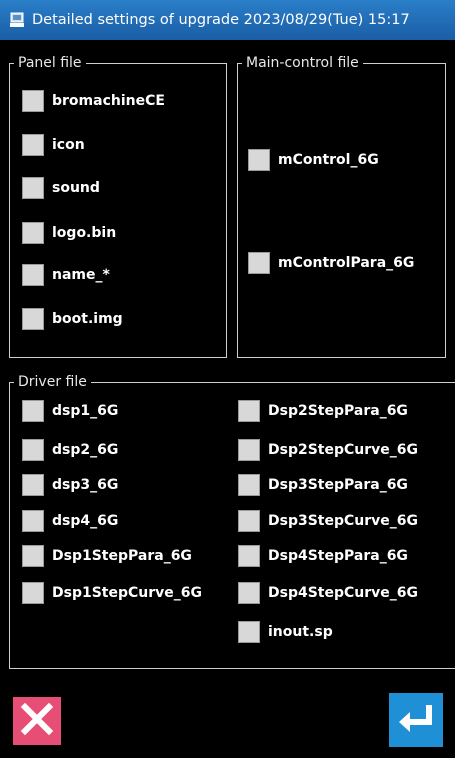  Describe the element at coordinates (87, 319) in the screenshot. I see `file-label: boot.img` at that location.